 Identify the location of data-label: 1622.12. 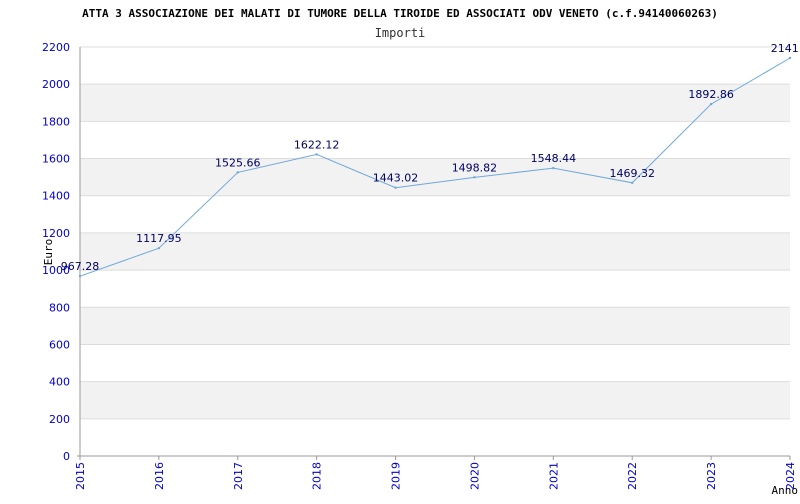
(317, 144).